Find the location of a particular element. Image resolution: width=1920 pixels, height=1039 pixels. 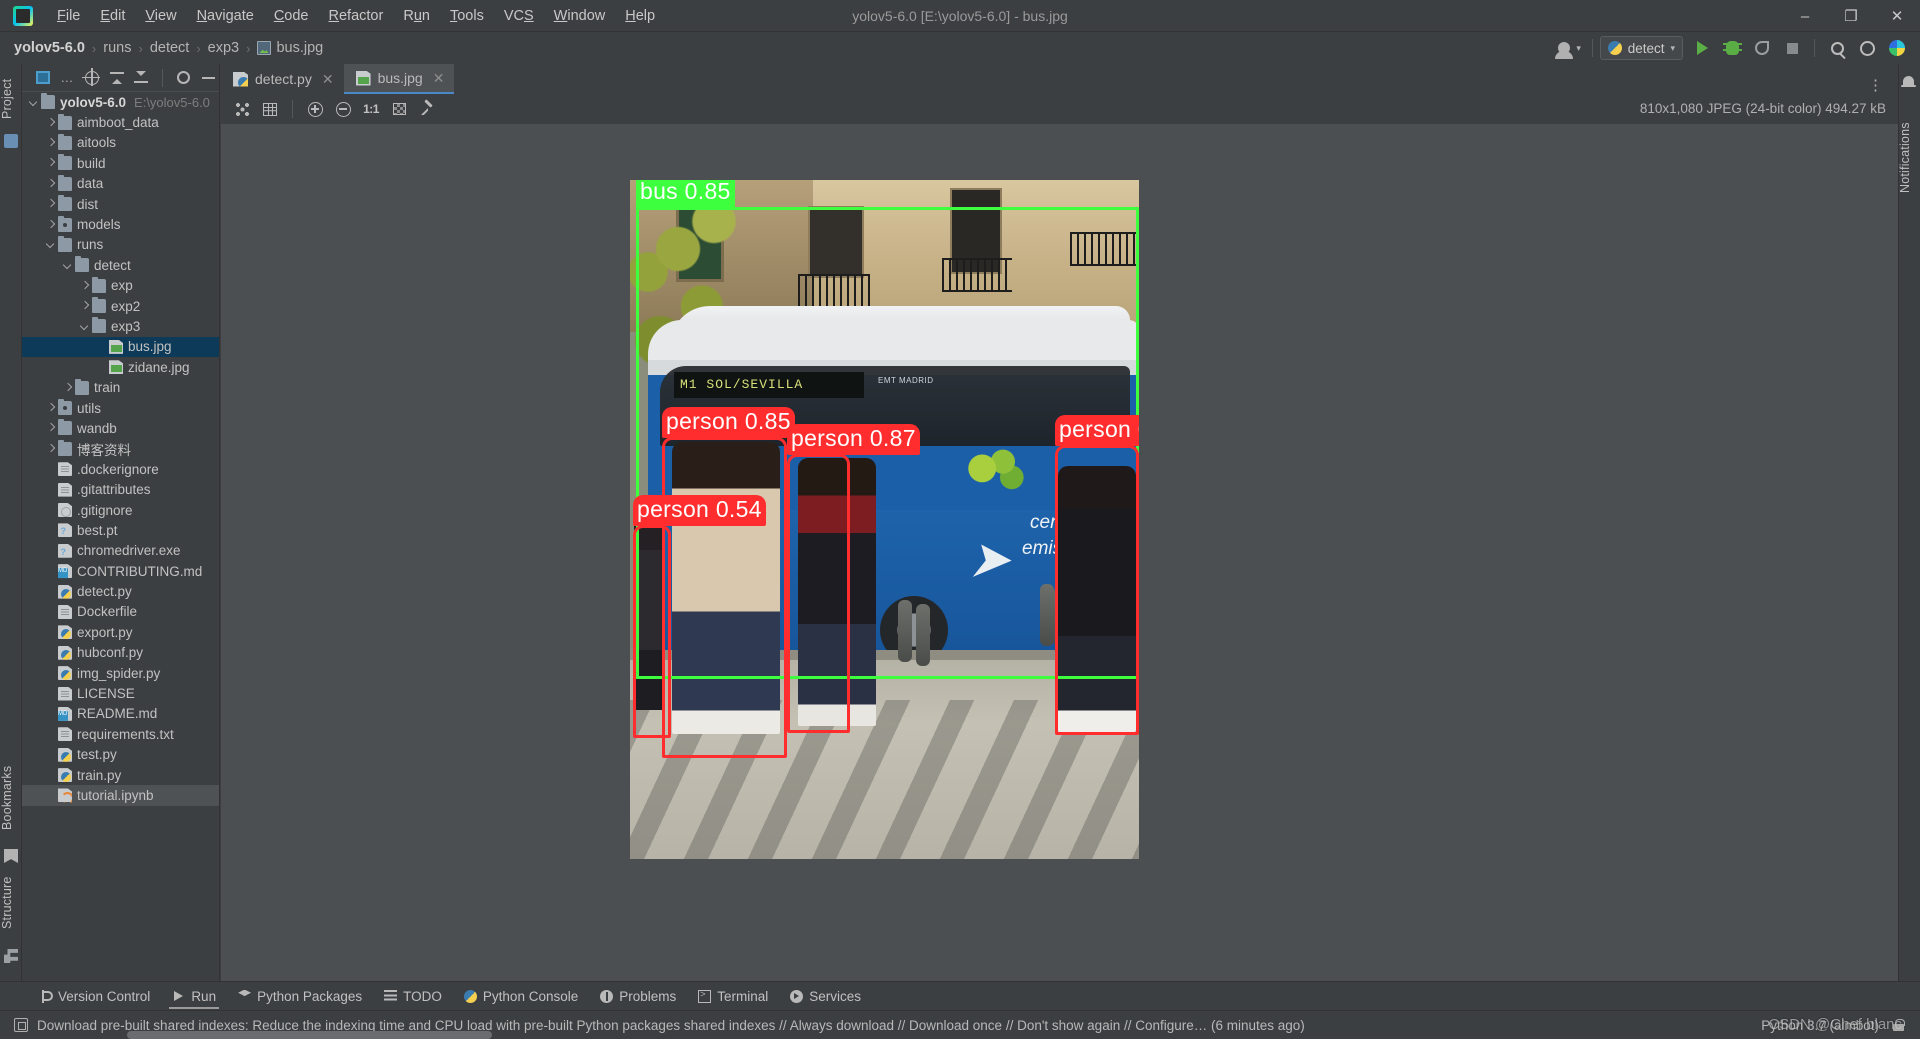

tool-window-terminal: Terminal is located at coordinates (733, 996).